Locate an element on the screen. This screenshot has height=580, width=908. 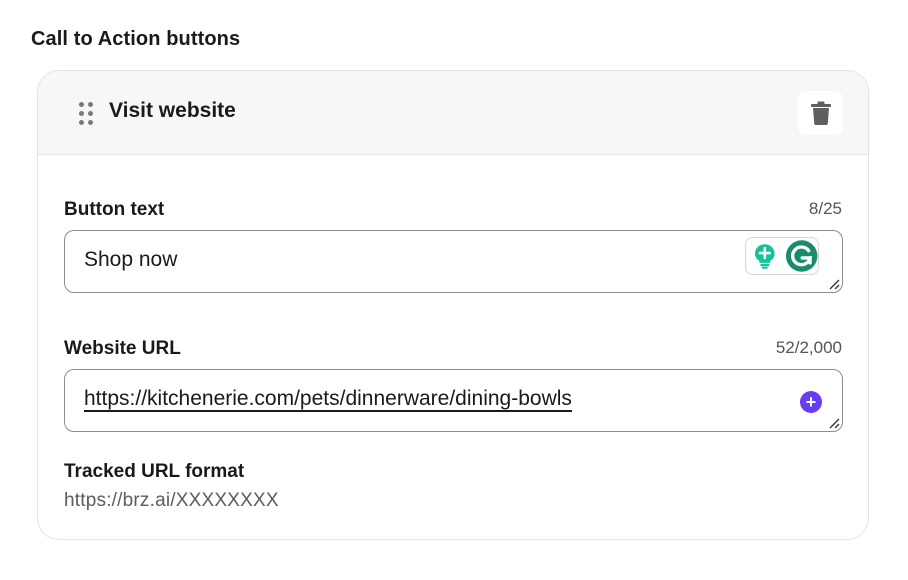
plus-icon: + is located at coordinates (811, 402).